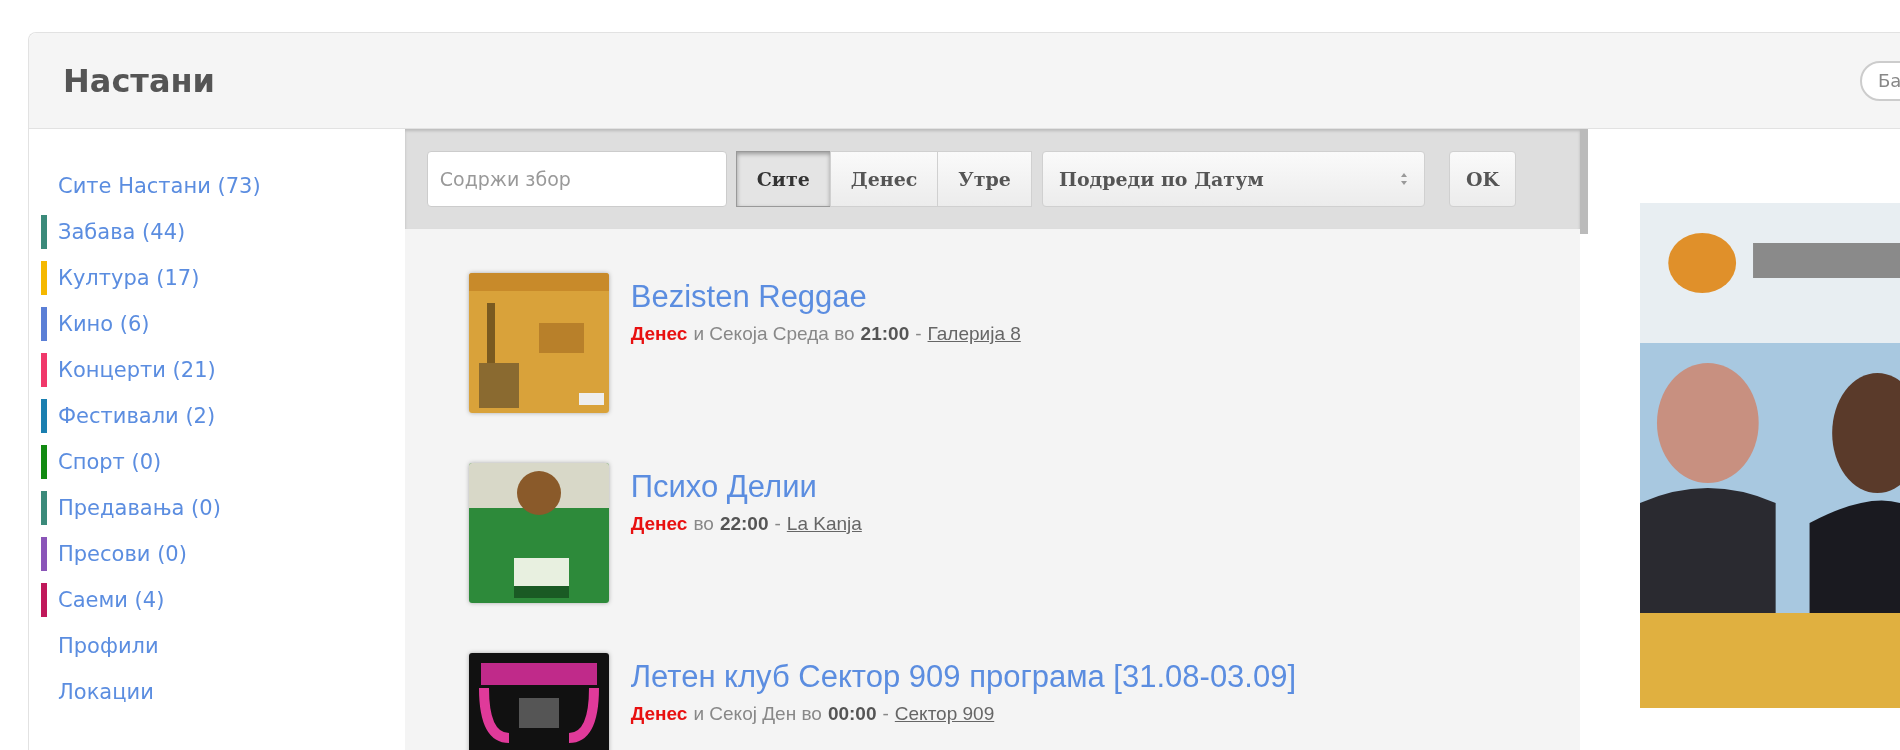 This screenshot has width=1900, height=750. Describe the element at coordinates (974, 334) in the screenshot. I see `venue-link: Галерија 8` at that location.